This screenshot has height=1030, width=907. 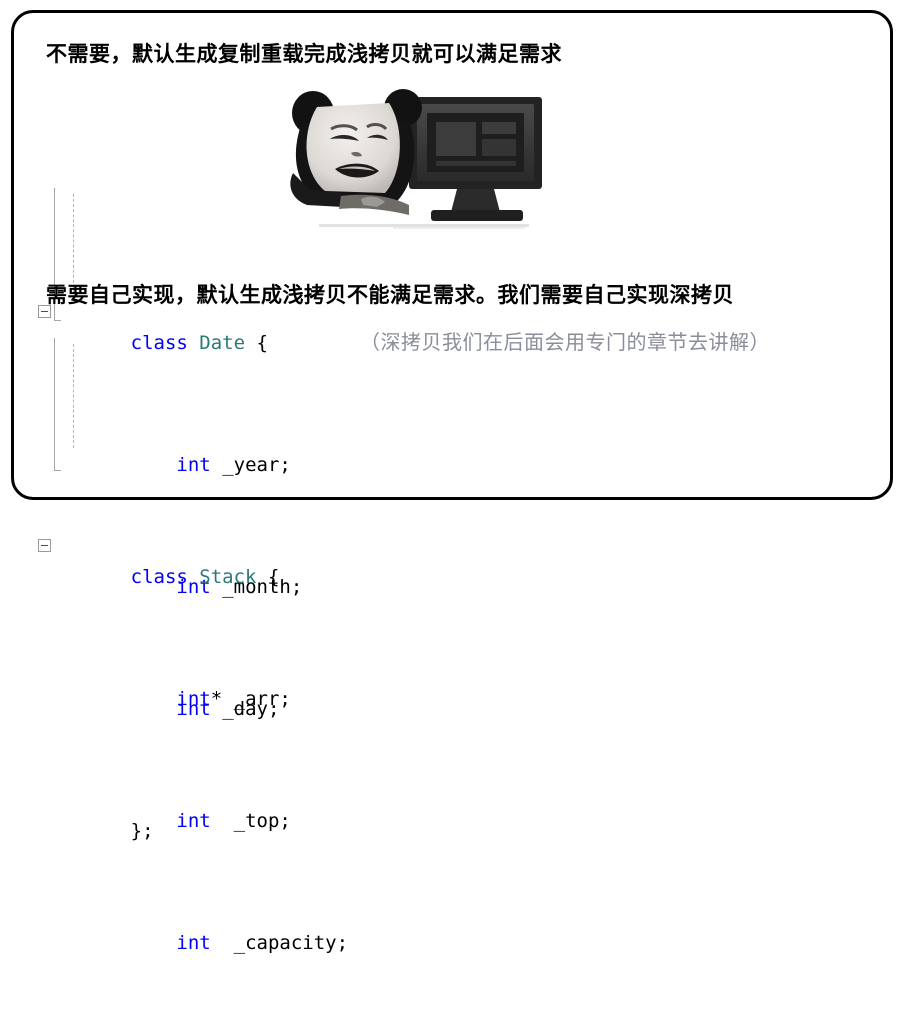 I want to click on code-token-identifier: _top;, so click(x=262, y=821).